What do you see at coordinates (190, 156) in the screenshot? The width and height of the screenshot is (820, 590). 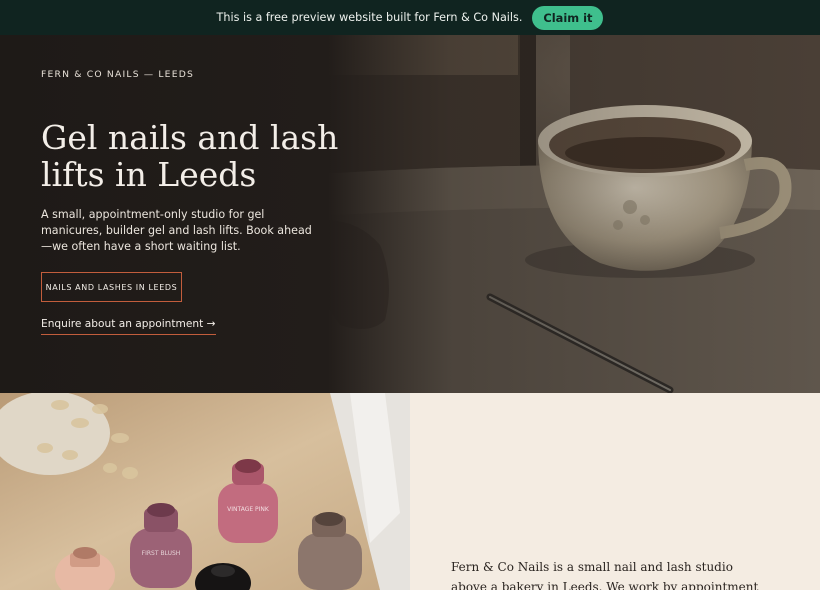 I see `hero-headline: Gel nails and lash lifts in Leeds` at bounding box center [190, 156].